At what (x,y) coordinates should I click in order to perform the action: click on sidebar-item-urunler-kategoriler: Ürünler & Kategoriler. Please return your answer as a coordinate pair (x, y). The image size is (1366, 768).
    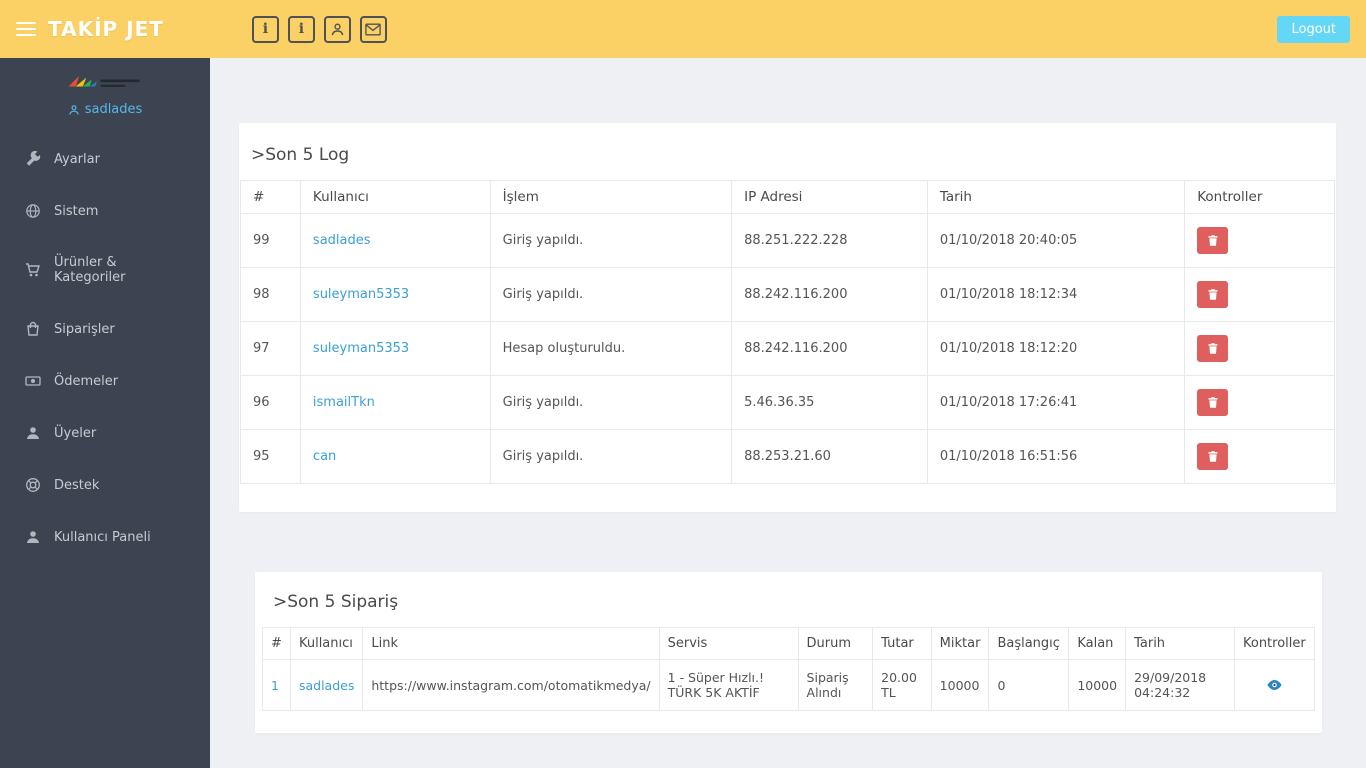
    Looking at the image, I should click on (105, 270).